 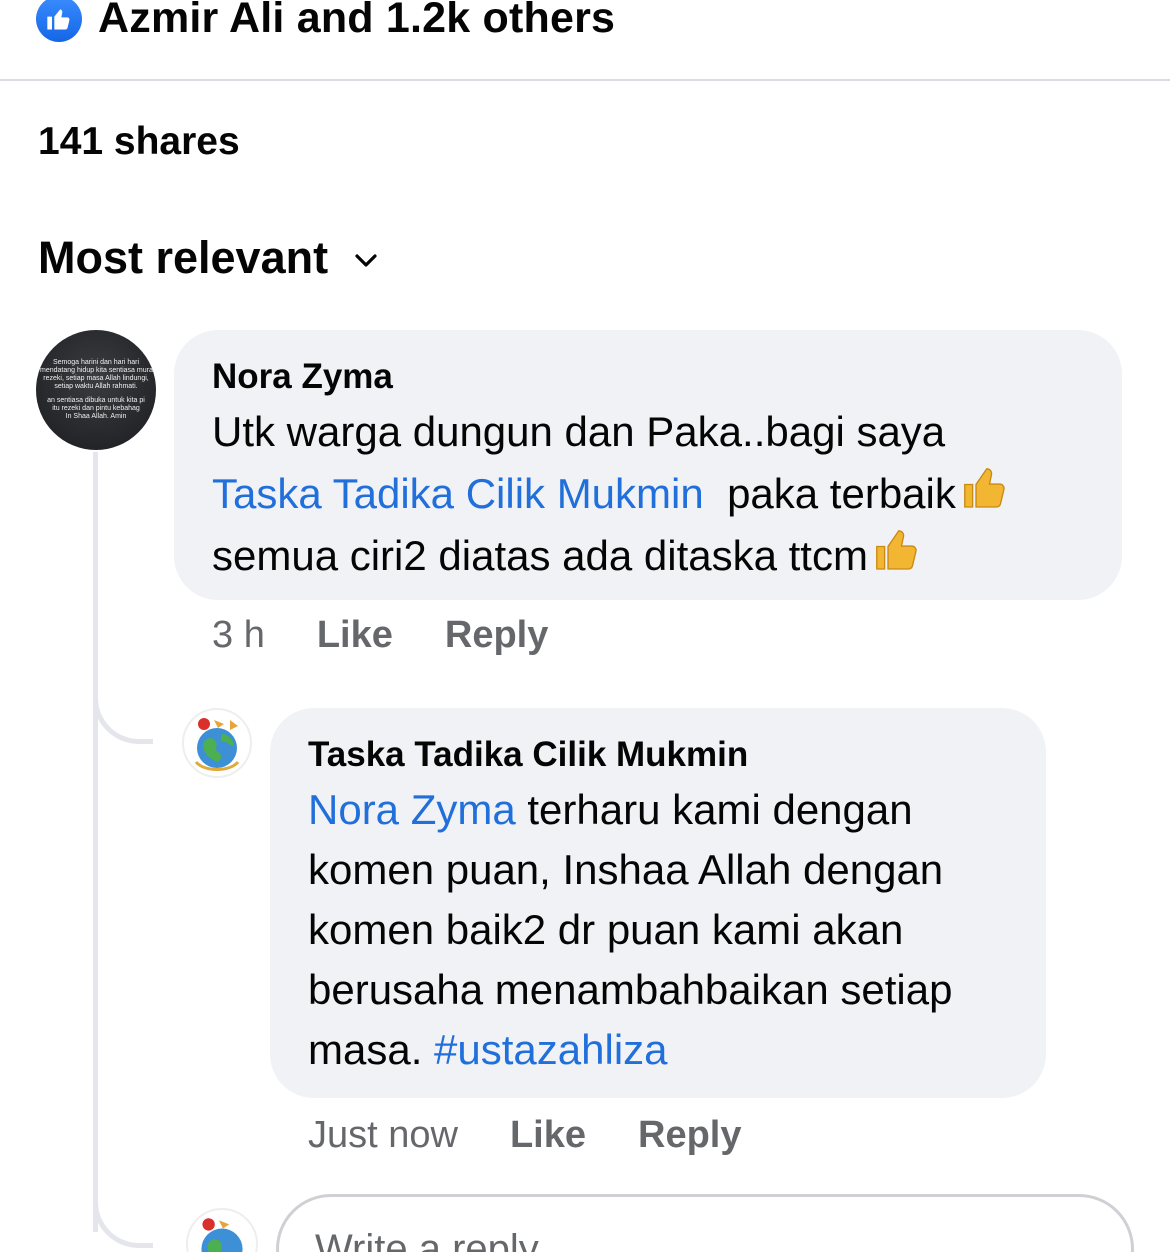 I want to click on like-icon, so click(x=59, y=21).